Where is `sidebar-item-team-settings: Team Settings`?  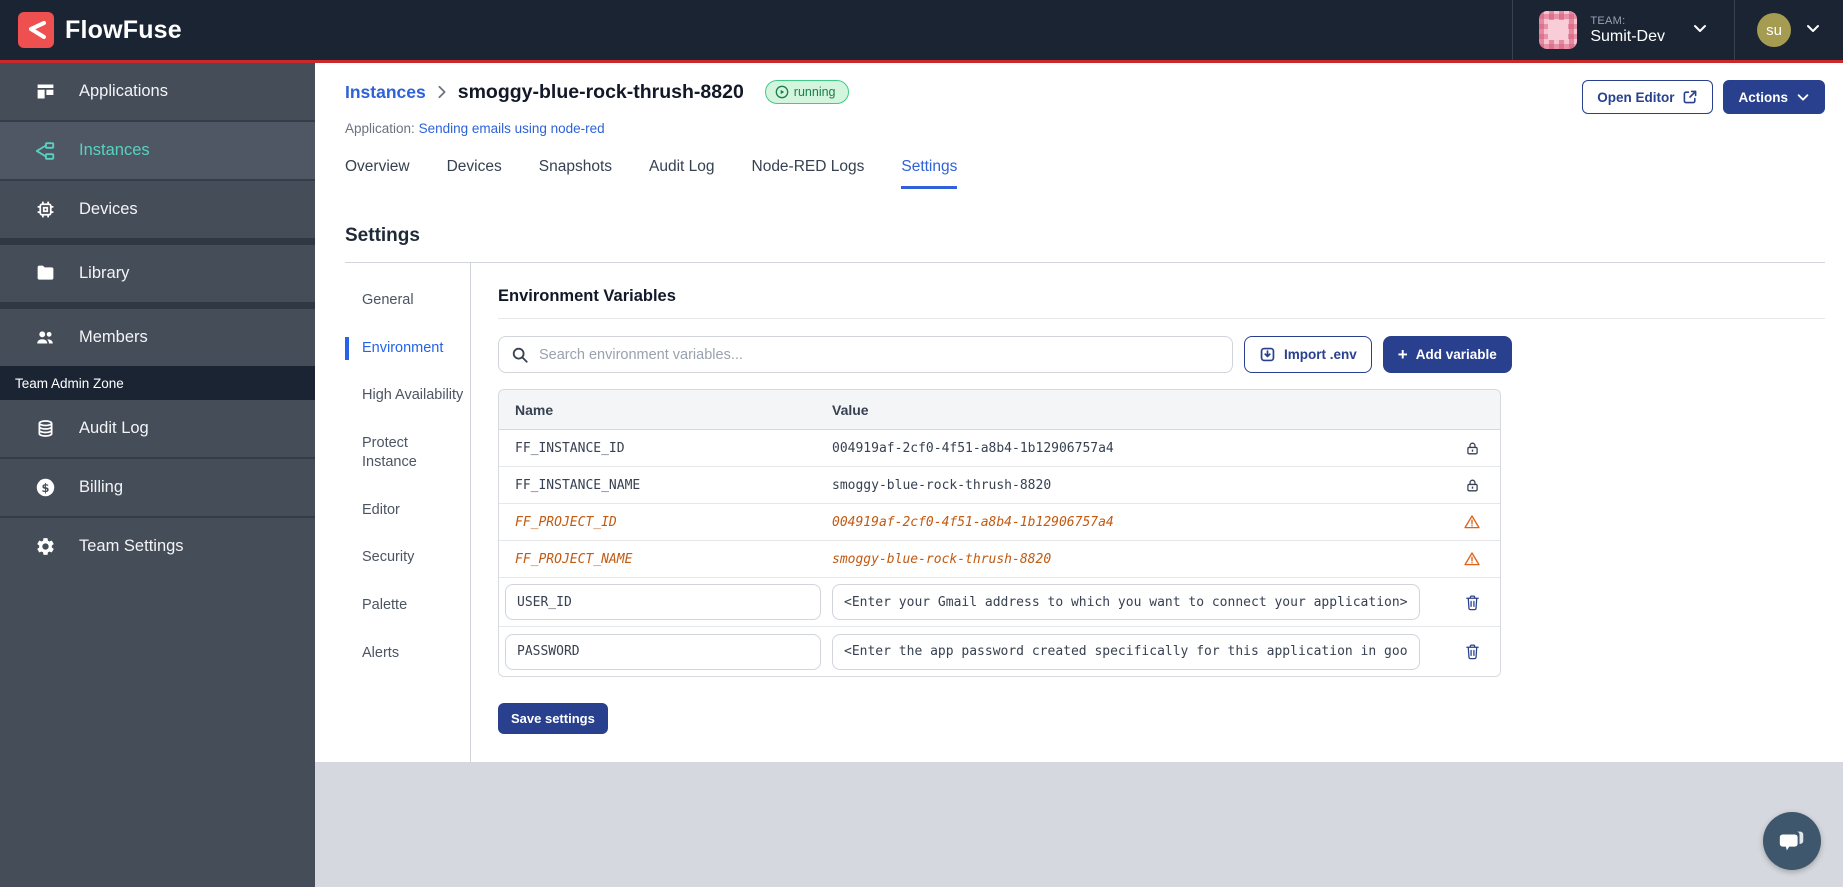
sidebar-item-team-settings: Team Settings is located at coordinates (157, 546).